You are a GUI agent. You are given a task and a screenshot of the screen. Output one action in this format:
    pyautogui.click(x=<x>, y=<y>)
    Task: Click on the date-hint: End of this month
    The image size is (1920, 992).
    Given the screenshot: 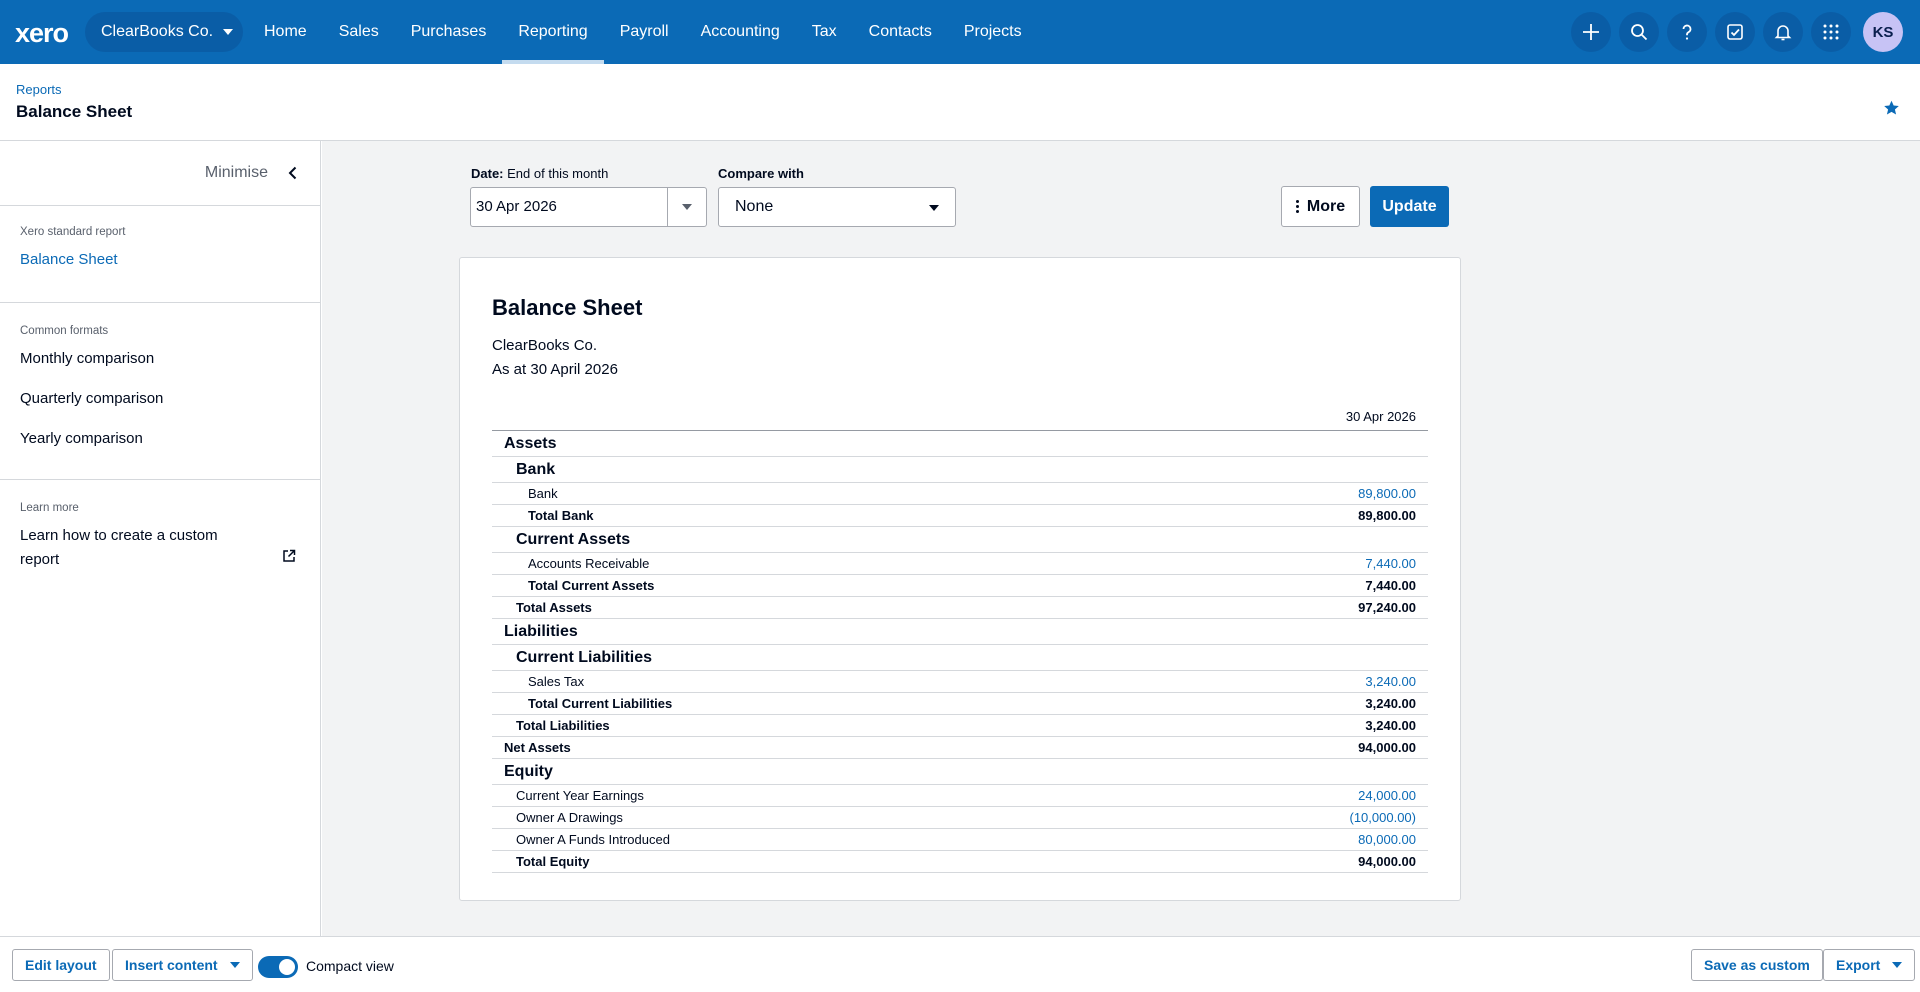 What is the action you would take?
    pyautogui.click(x=558, y=173)
    